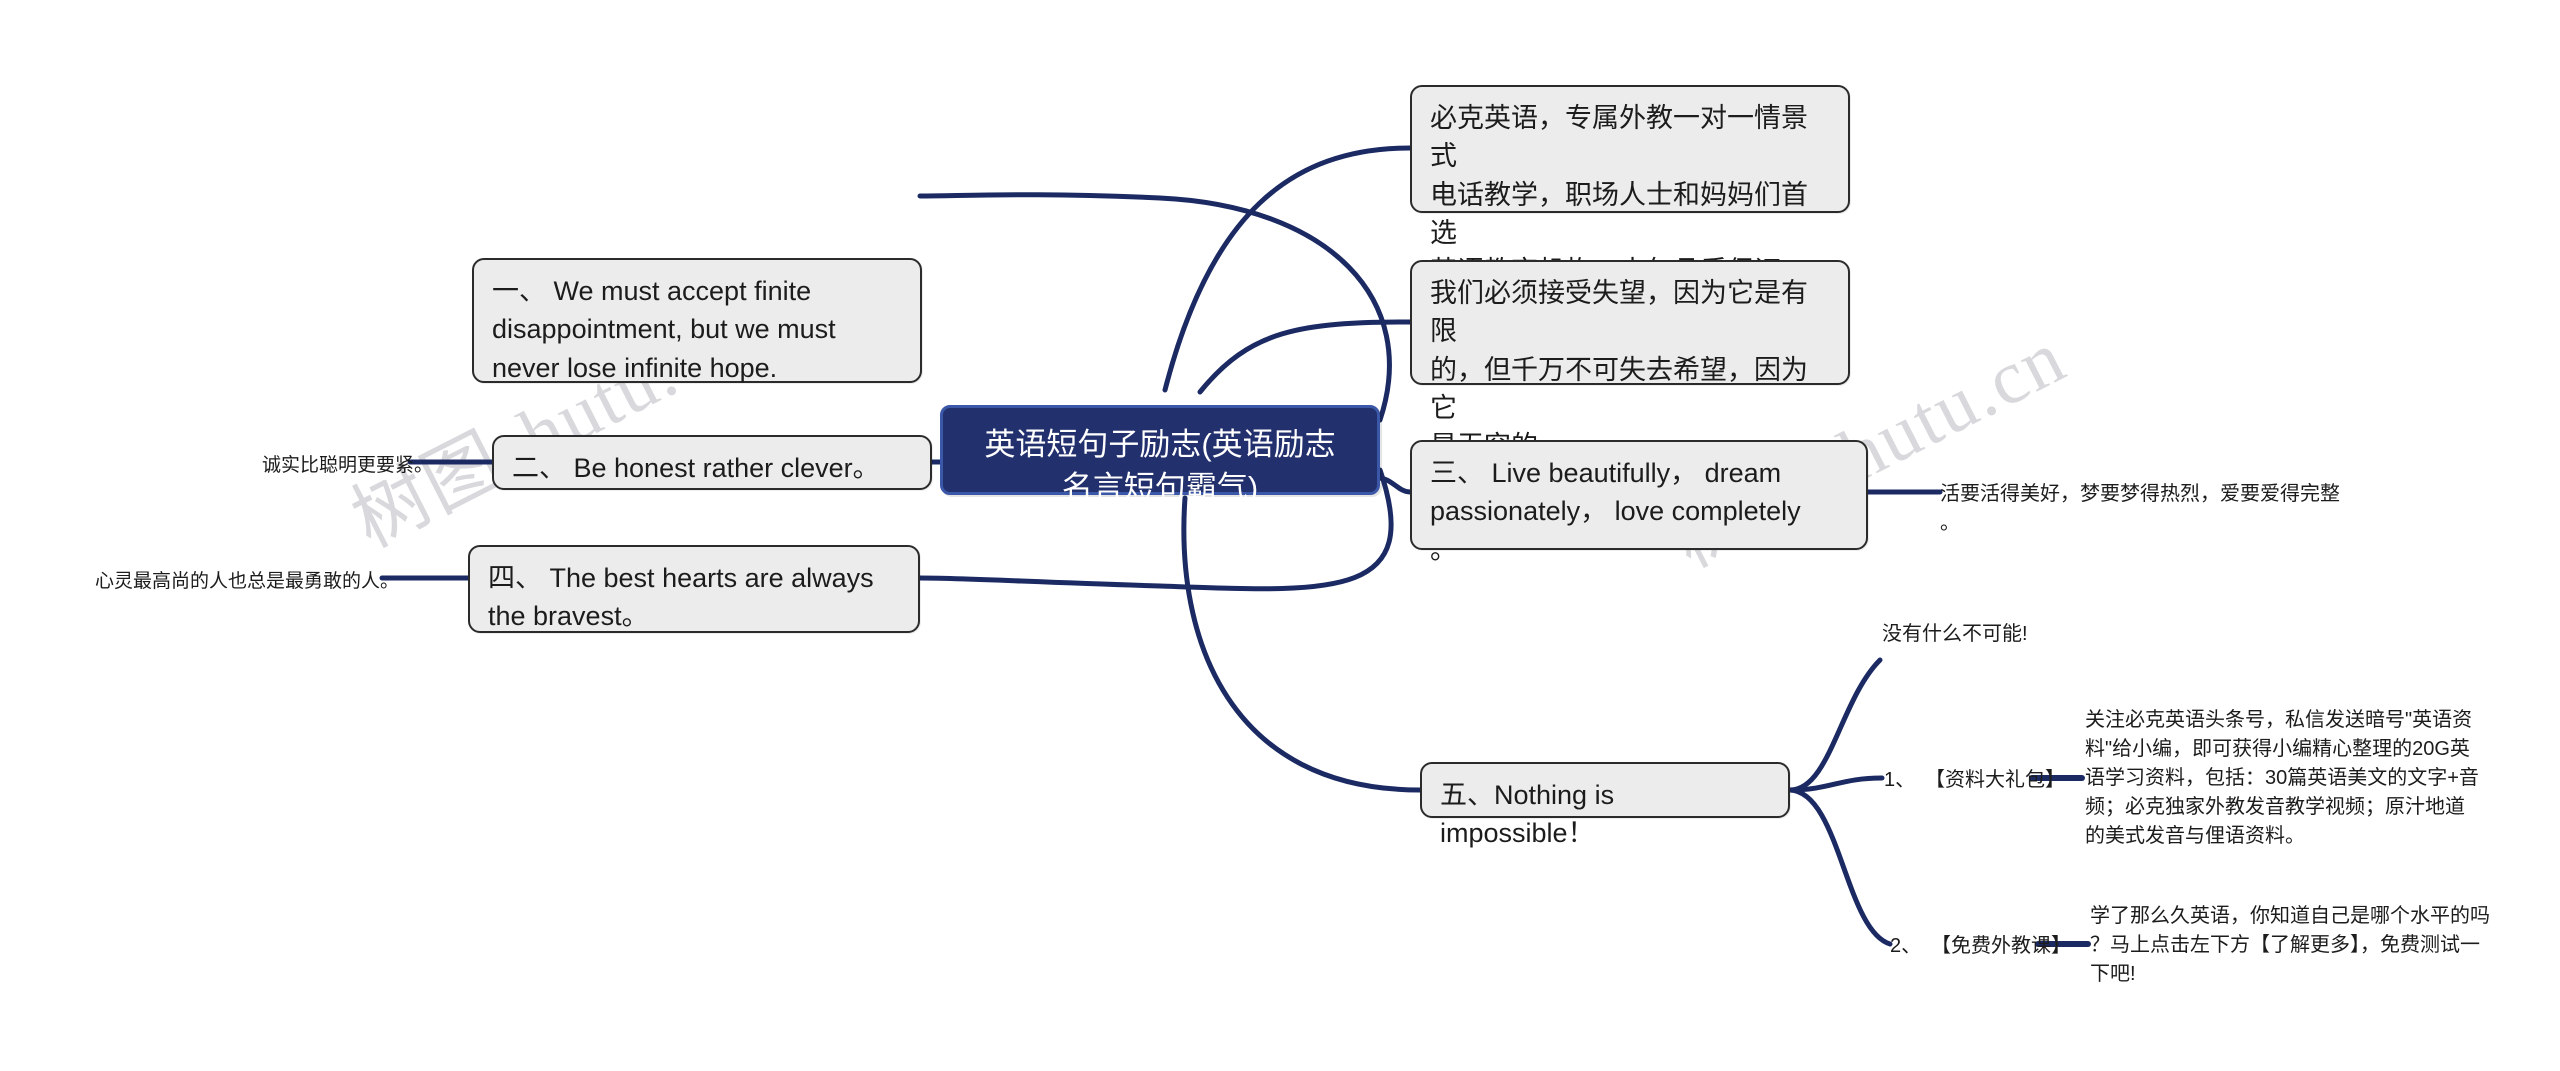  What do you see at coordinates (247, 581) in the screenshot?
I see `note-four: 心灵最高尚的人也总是最勇敢的人。` at bounding box center [247, 581].